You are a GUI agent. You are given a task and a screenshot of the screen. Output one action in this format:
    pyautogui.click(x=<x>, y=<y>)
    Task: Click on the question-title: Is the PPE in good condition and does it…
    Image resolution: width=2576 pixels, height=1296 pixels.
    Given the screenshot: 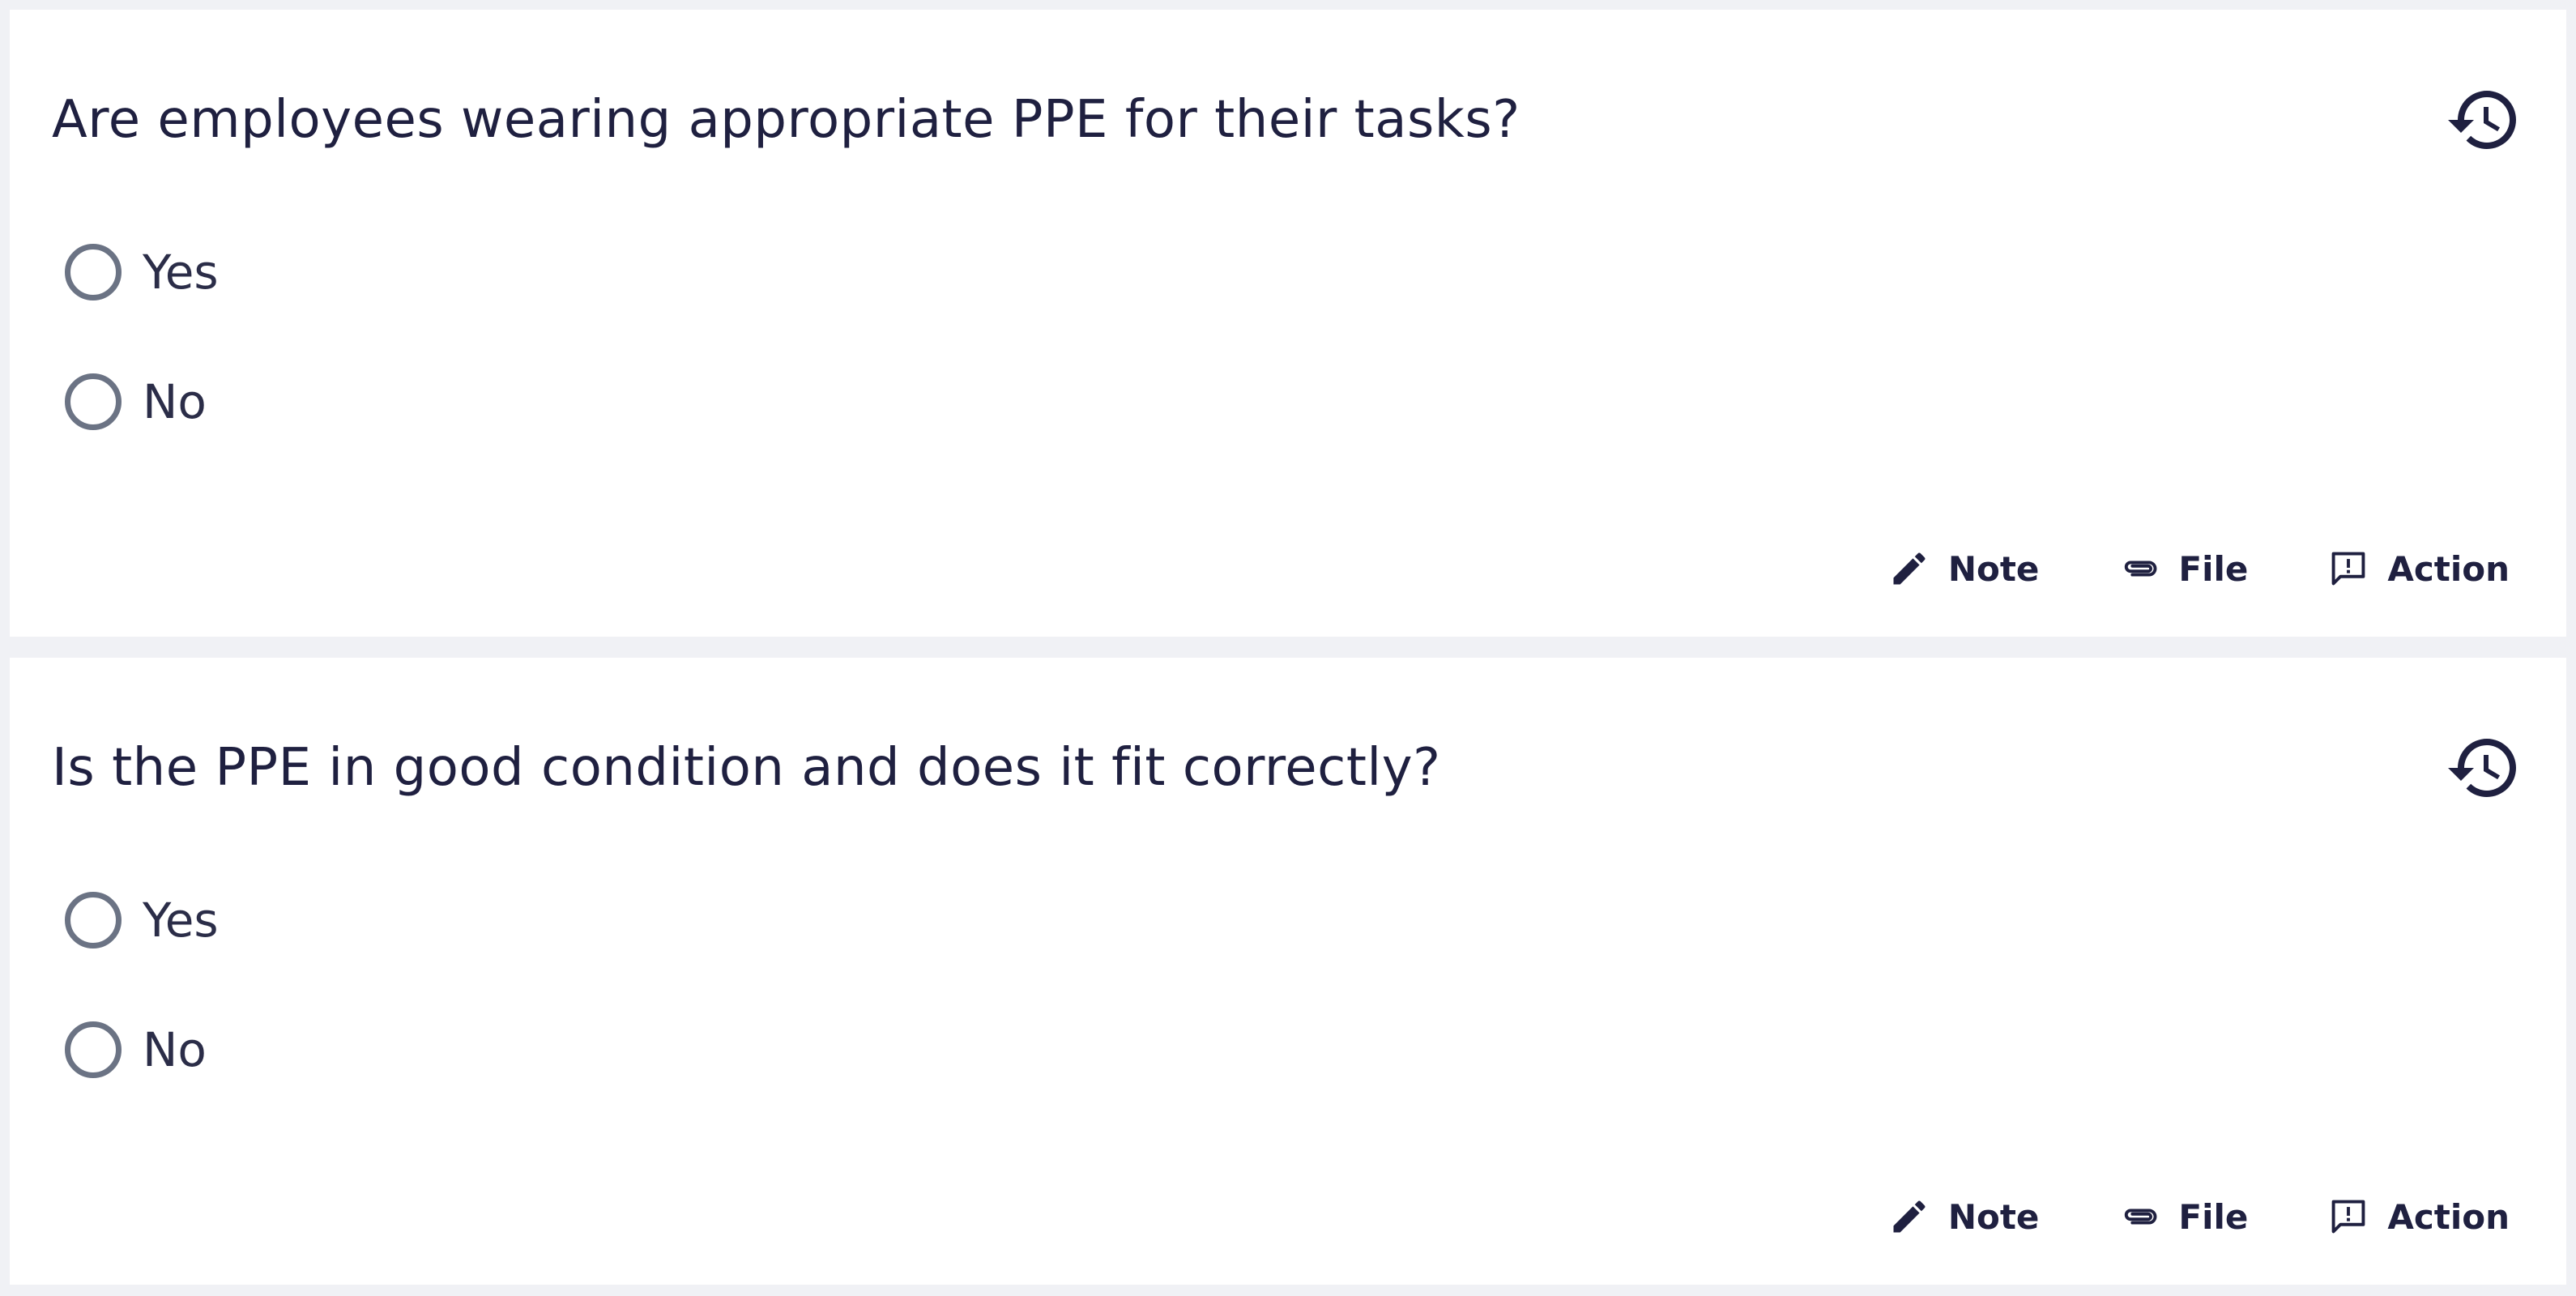 What is the action you would take?
    pyautogui.click(x=746, y=768)
    